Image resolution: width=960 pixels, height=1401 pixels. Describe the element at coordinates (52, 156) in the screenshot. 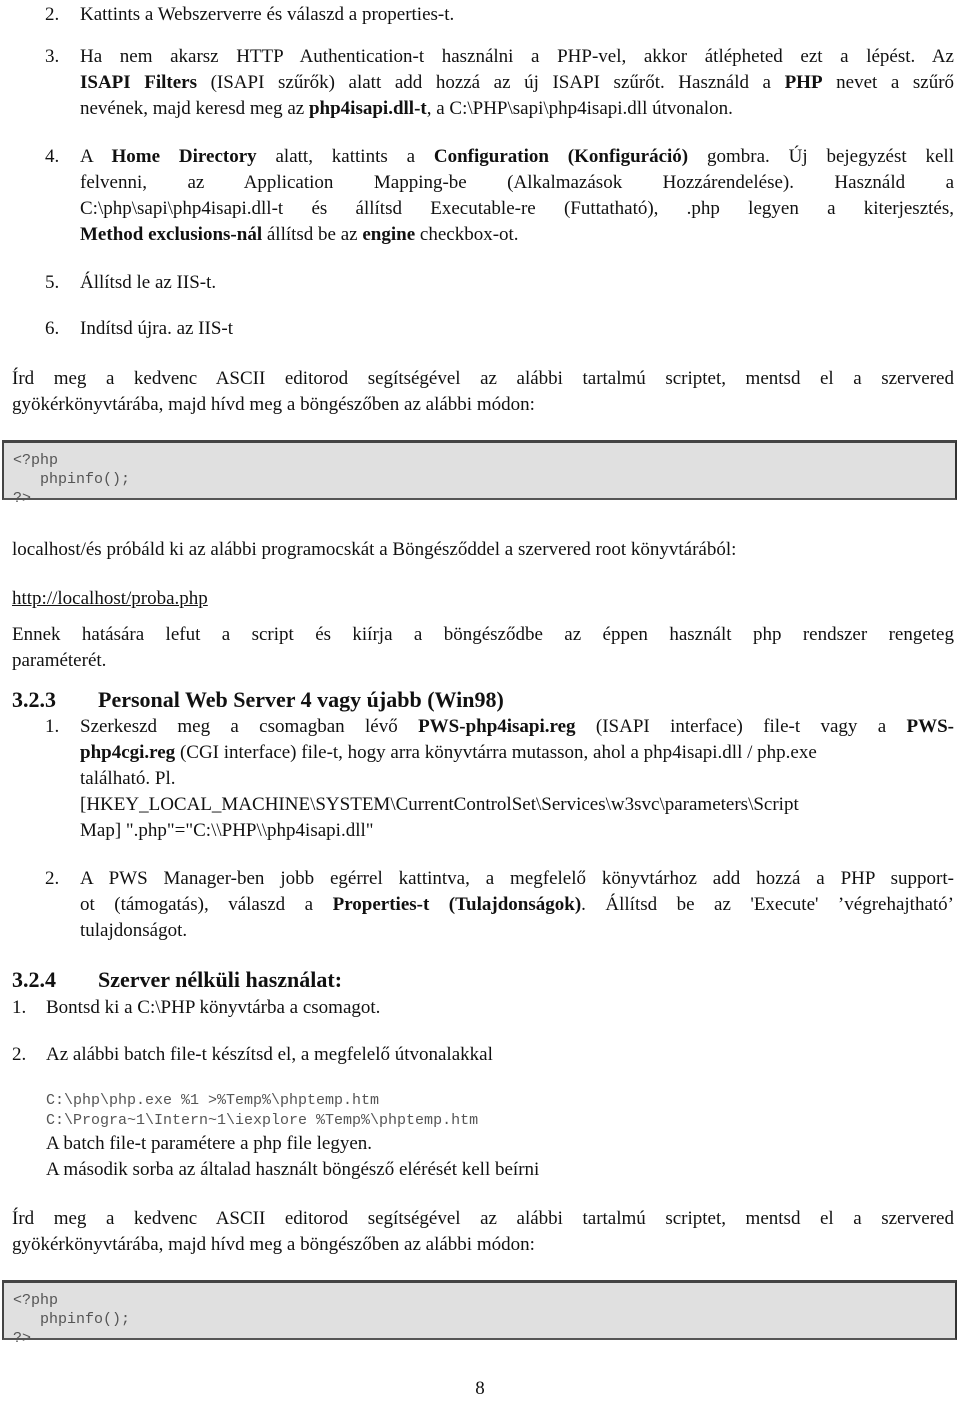

I see `list-number: 4.` at that location.